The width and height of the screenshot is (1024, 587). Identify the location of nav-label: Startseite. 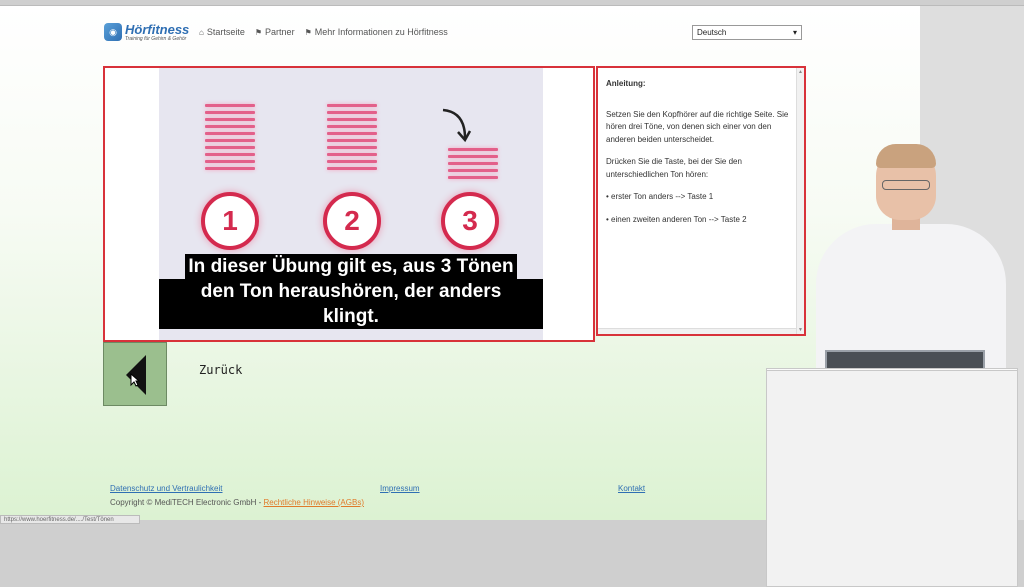
(225, 32).